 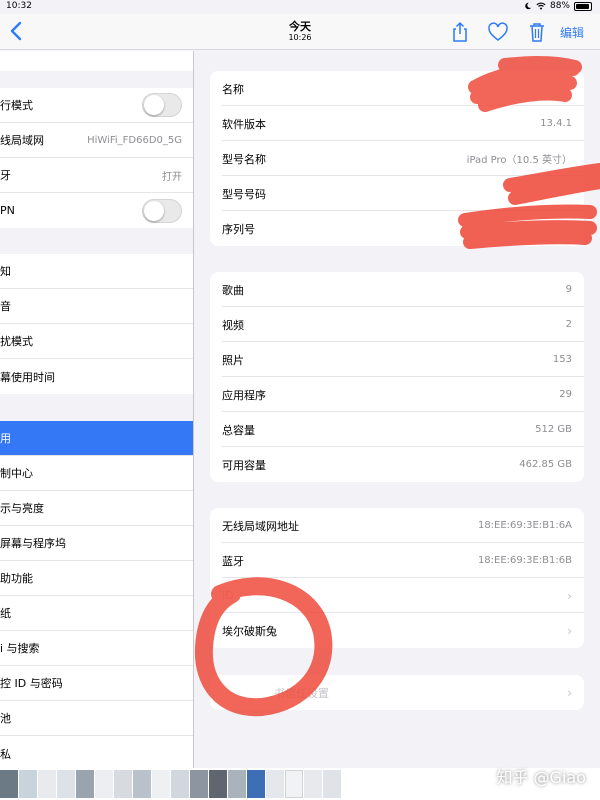 I want to click on row-label: 可用容量, so click(x=244, y=465).